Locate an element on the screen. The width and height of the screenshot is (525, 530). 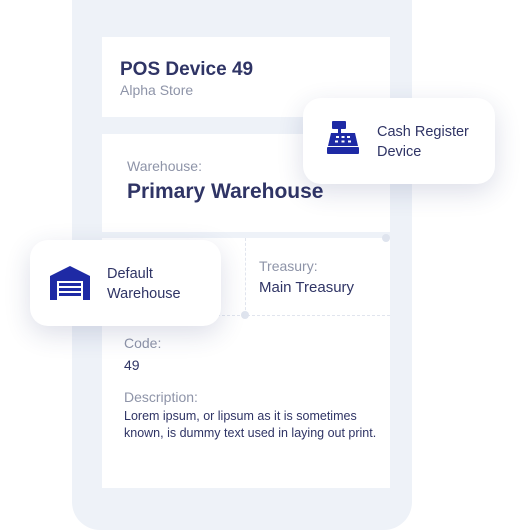
cash-register-line1: Cash Register is located at coordinates (423, 132).